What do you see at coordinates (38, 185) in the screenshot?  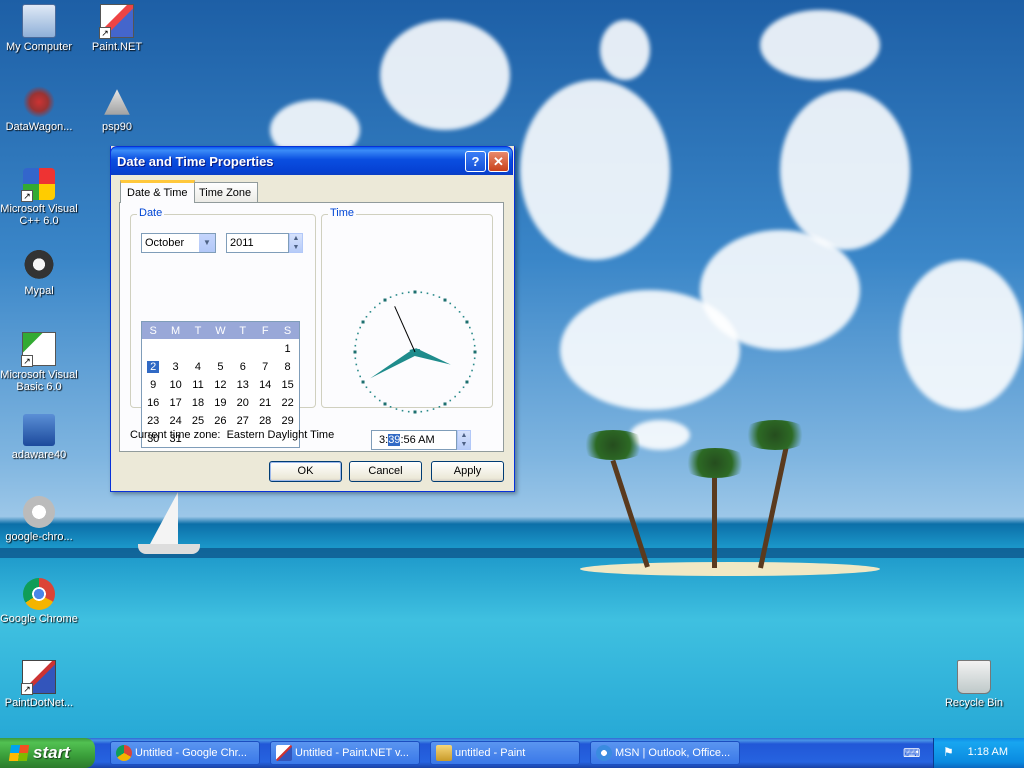 I see `visual-cpp-icon` at bounding box center [38, 185].